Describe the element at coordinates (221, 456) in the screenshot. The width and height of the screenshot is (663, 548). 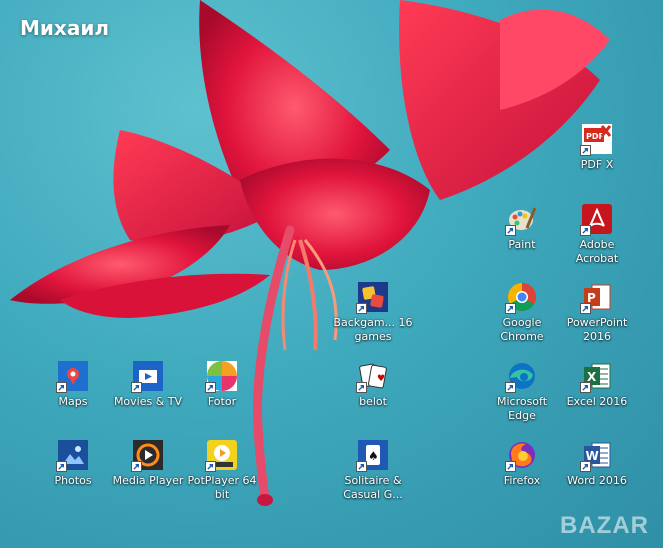
I see `potplayer-icon` at that location.